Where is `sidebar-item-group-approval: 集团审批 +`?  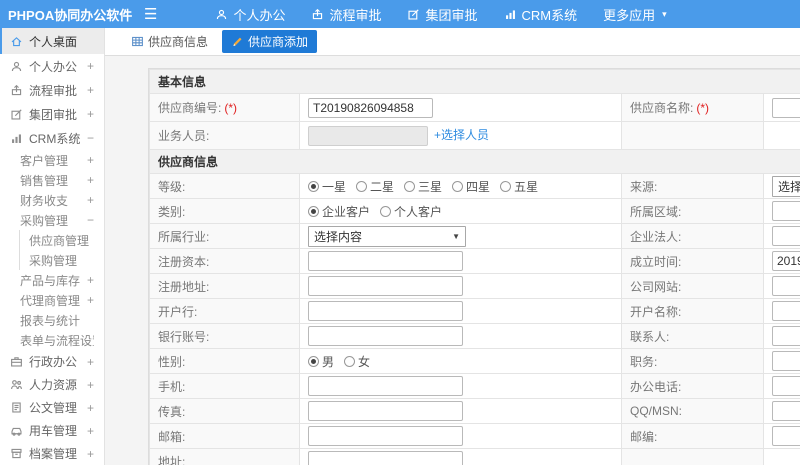 sidebar-item-group-approval: 集团审批 + is located at coordinates (52, 114).